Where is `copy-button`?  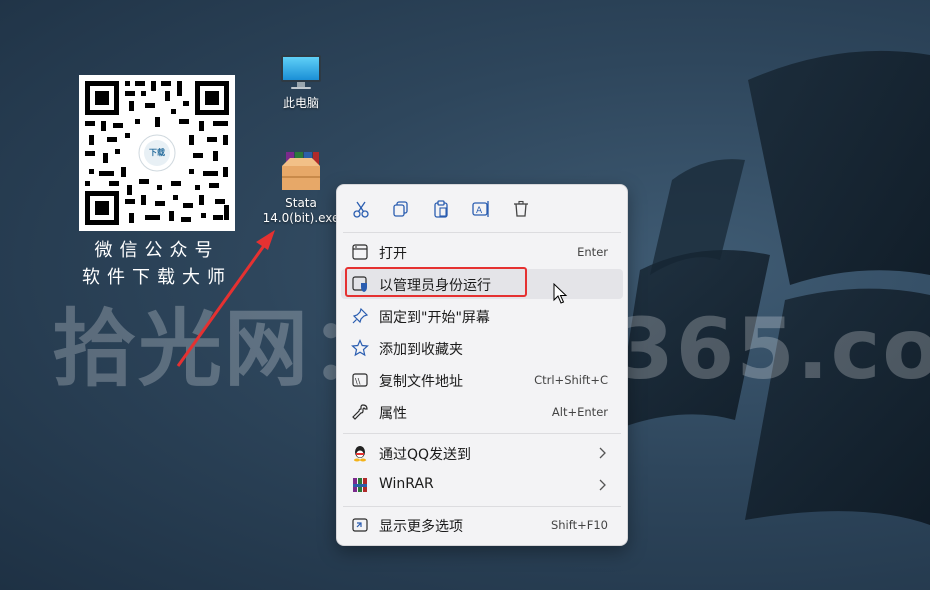 copy-button is located at coordinates (401, 209).